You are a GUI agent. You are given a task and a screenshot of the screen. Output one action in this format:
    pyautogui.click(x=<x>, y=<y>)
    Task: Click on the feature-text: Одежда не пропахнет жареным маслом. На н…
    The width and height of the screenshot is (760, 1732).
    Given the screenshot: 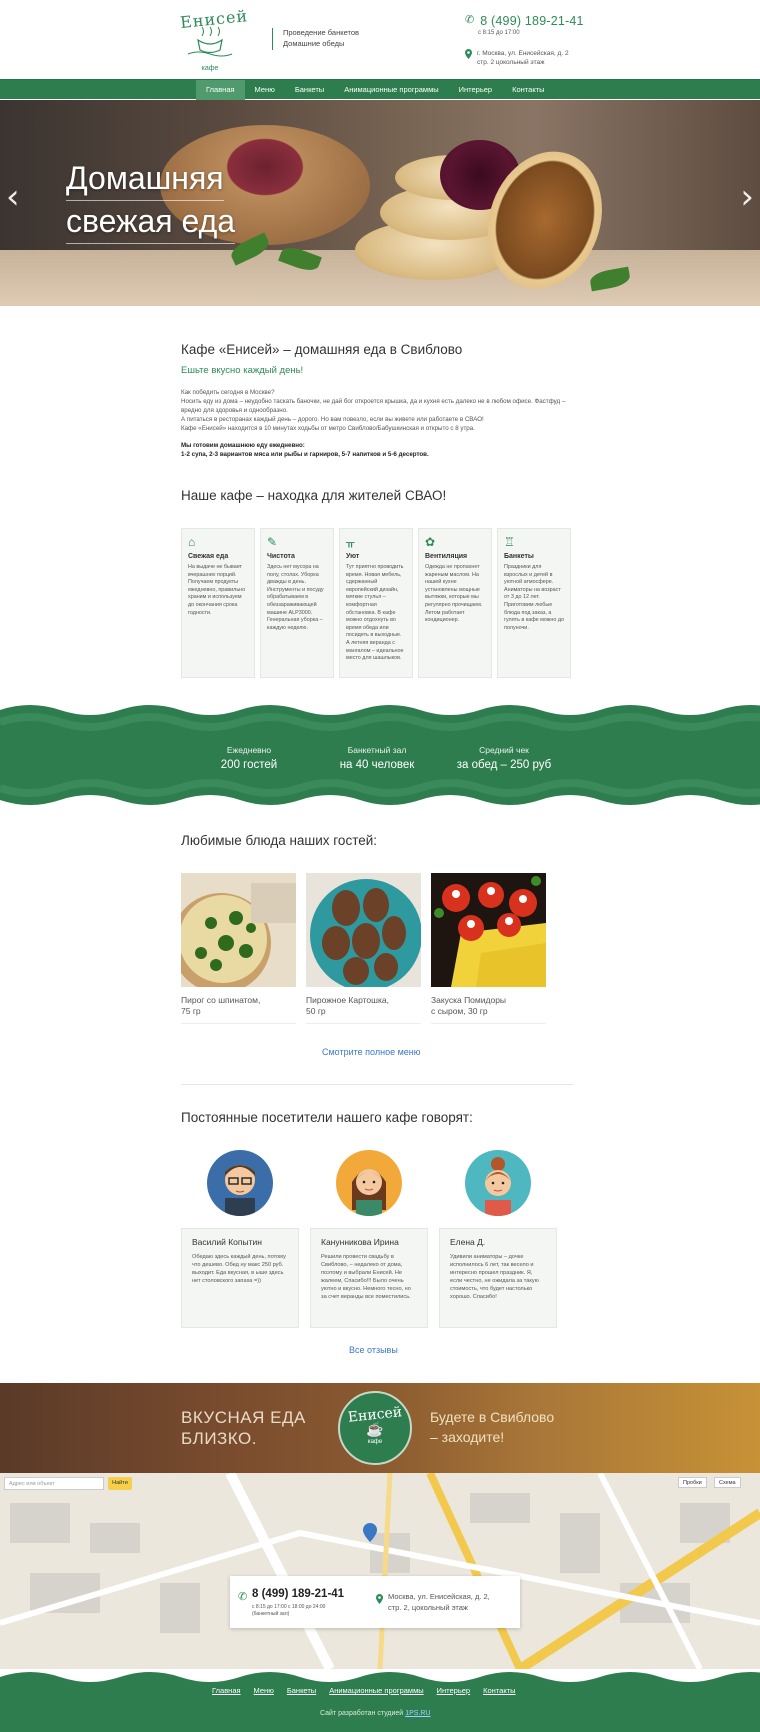 What is the action you would take?
    pyautogui.click(x=454, y=594)
    